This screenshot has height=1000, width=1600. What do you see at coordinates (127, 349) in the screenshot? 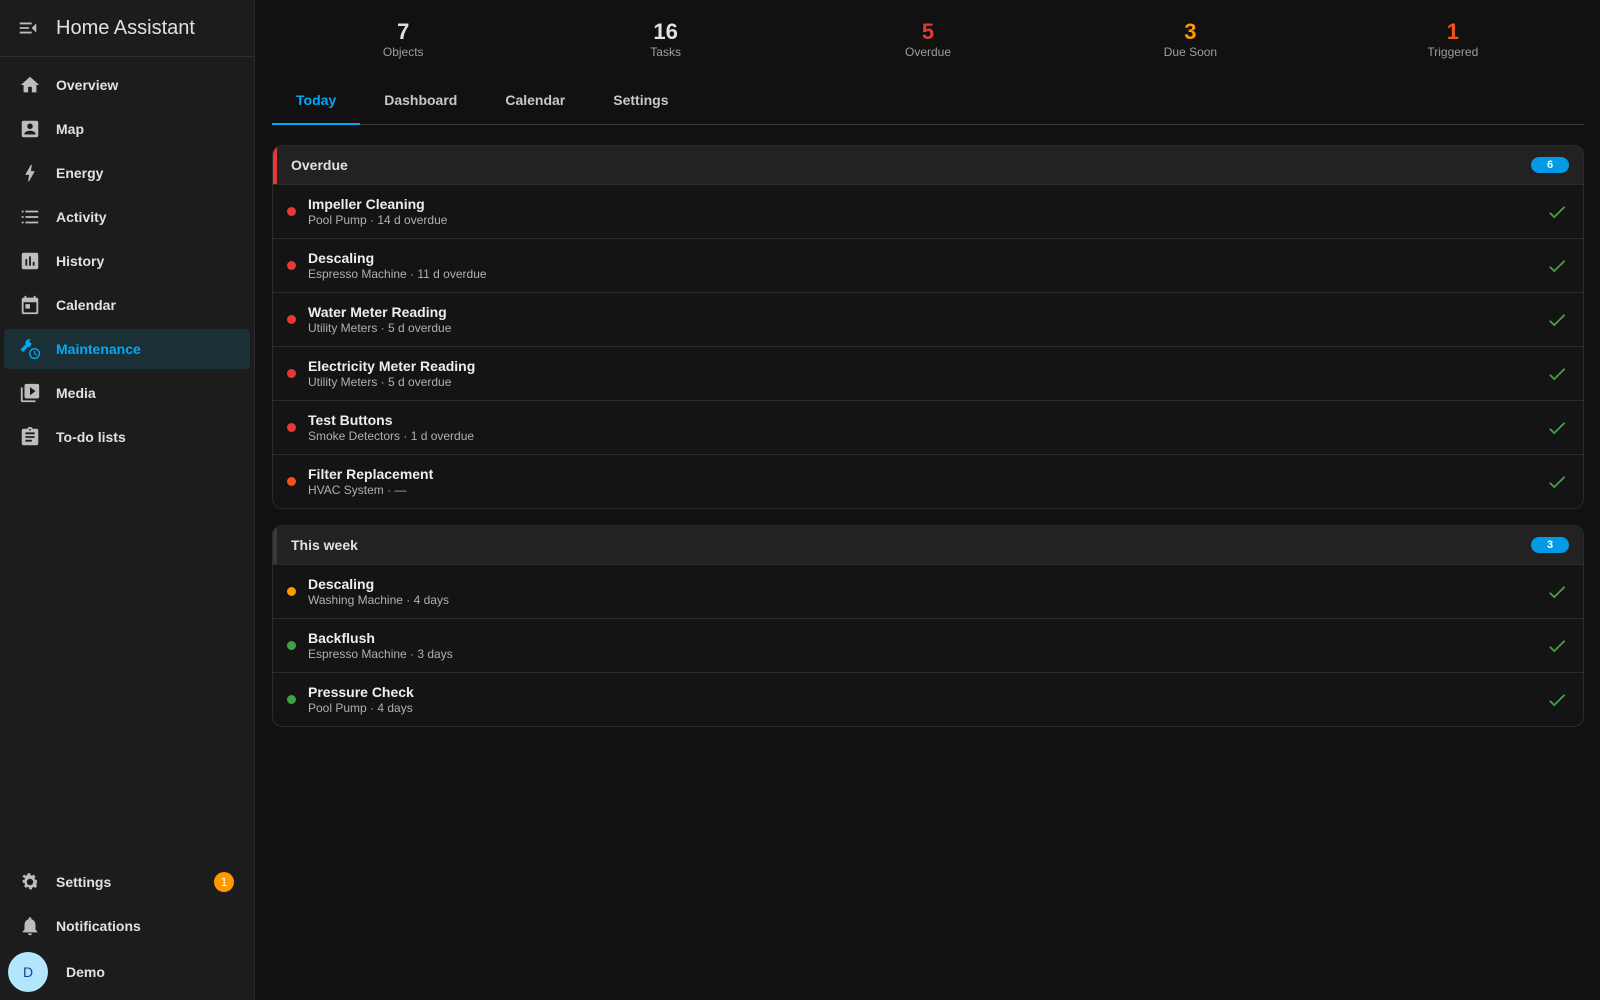
I see `sidebar-item-maintenance: Maintenance` at bounding box center [127, 349].